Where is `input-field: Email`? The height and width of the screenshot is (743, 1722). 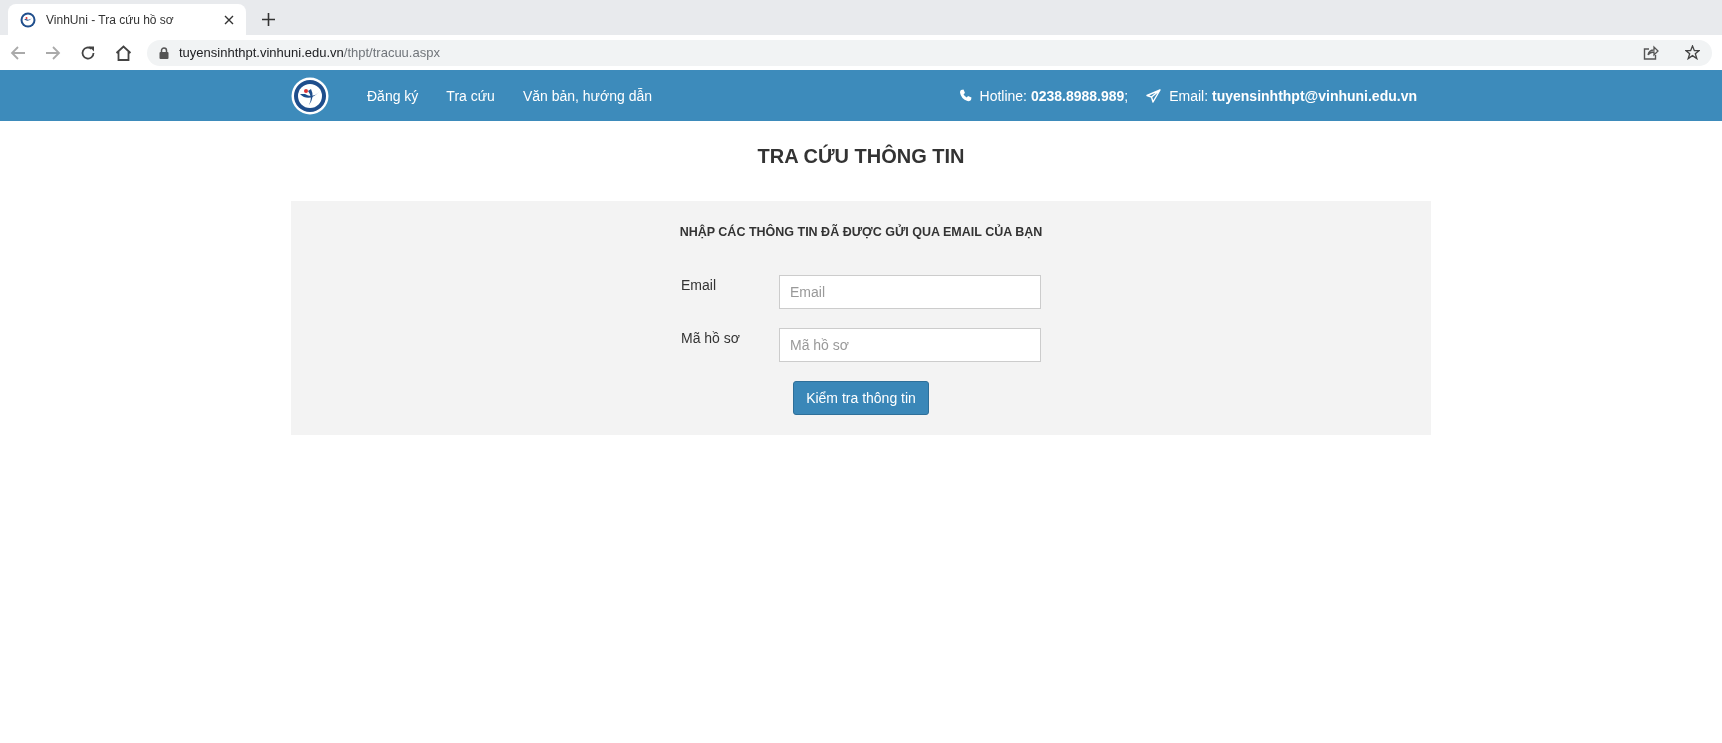
input-field: Email is located at coordinates (910, 292).